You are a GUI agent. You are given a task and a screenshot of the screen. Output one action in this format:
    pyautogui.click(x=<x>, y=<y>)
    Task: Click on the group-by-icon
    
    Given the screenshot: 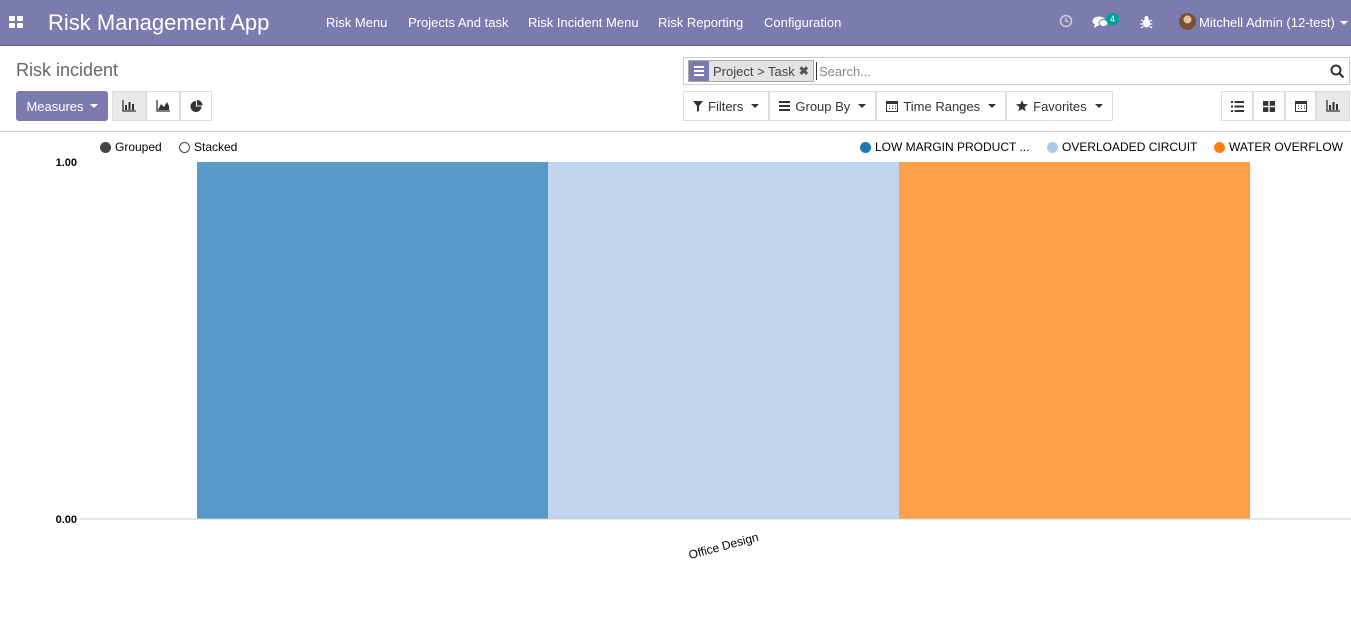 What is the action you would take?
    pyautogui.click(x=785, y=106)
    